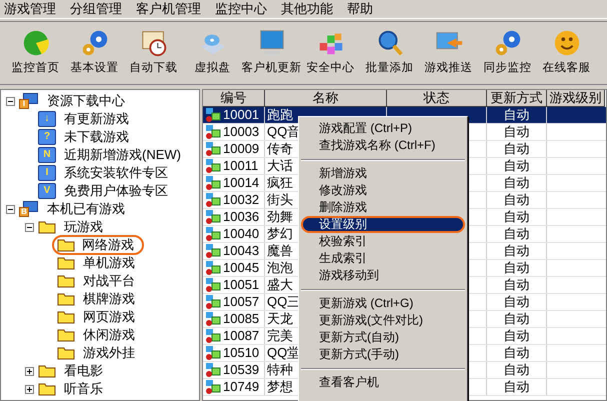 Image resolution: width=607 pixels, height=401 pixels. I want to click on monitor-icon: ↓, so click(47, 119).